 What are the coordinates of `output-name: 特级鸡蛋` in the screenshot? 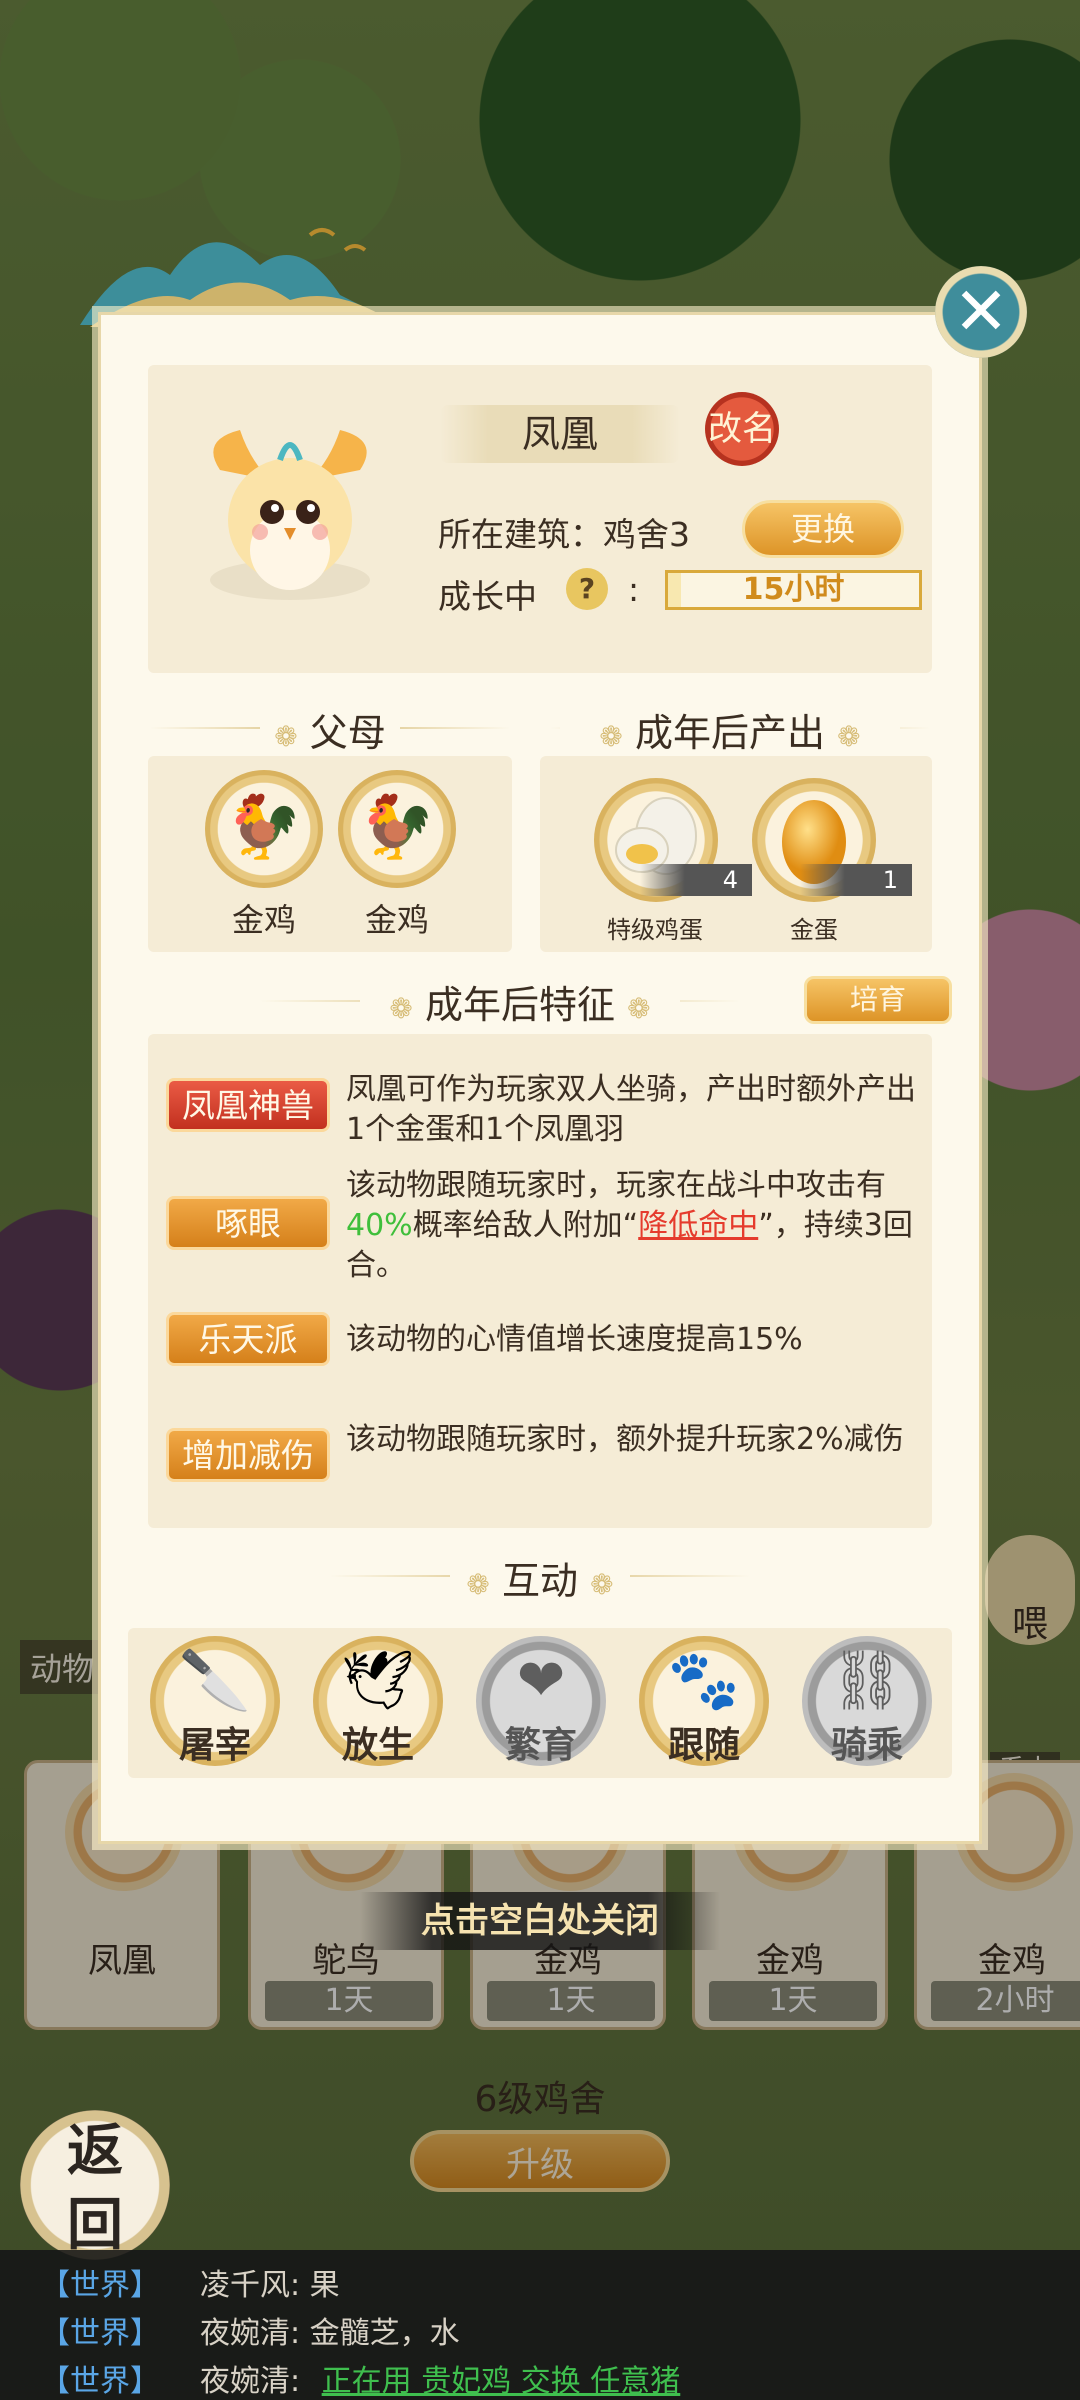 It's located at (655, 930).